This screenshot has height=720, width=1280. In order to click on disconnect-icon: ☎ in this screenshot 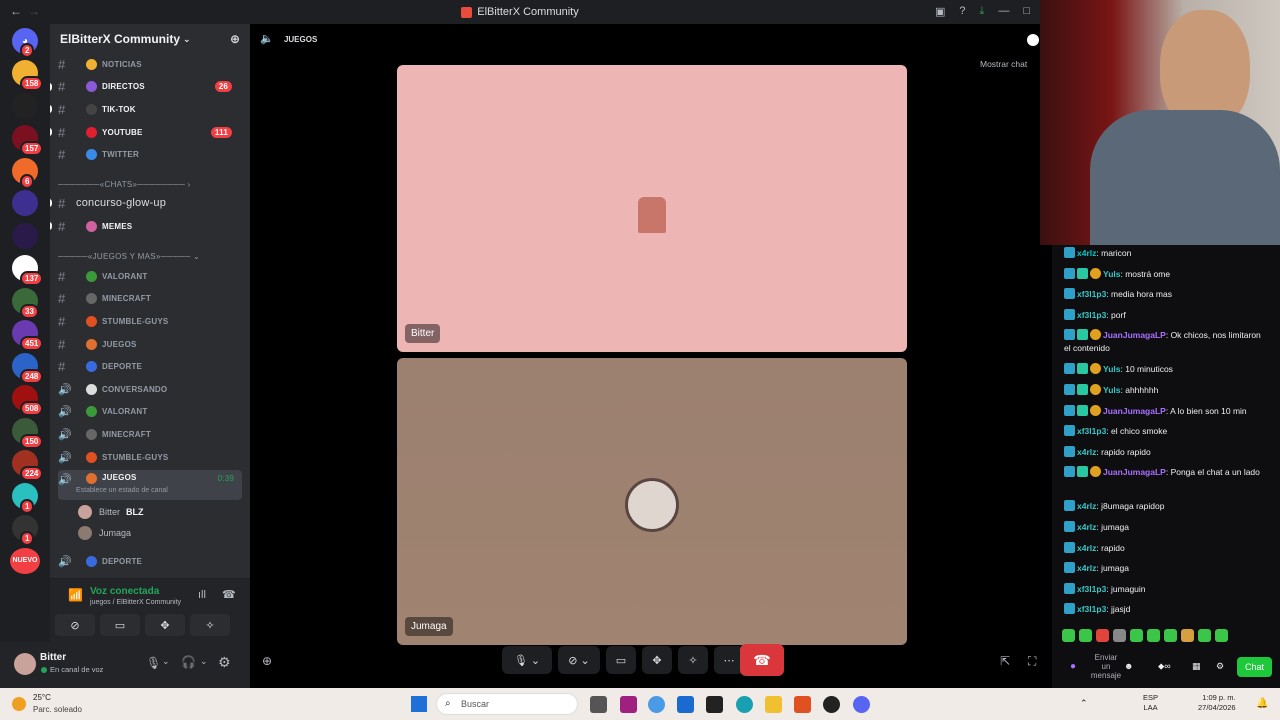, I will do `click(229, 594)`.